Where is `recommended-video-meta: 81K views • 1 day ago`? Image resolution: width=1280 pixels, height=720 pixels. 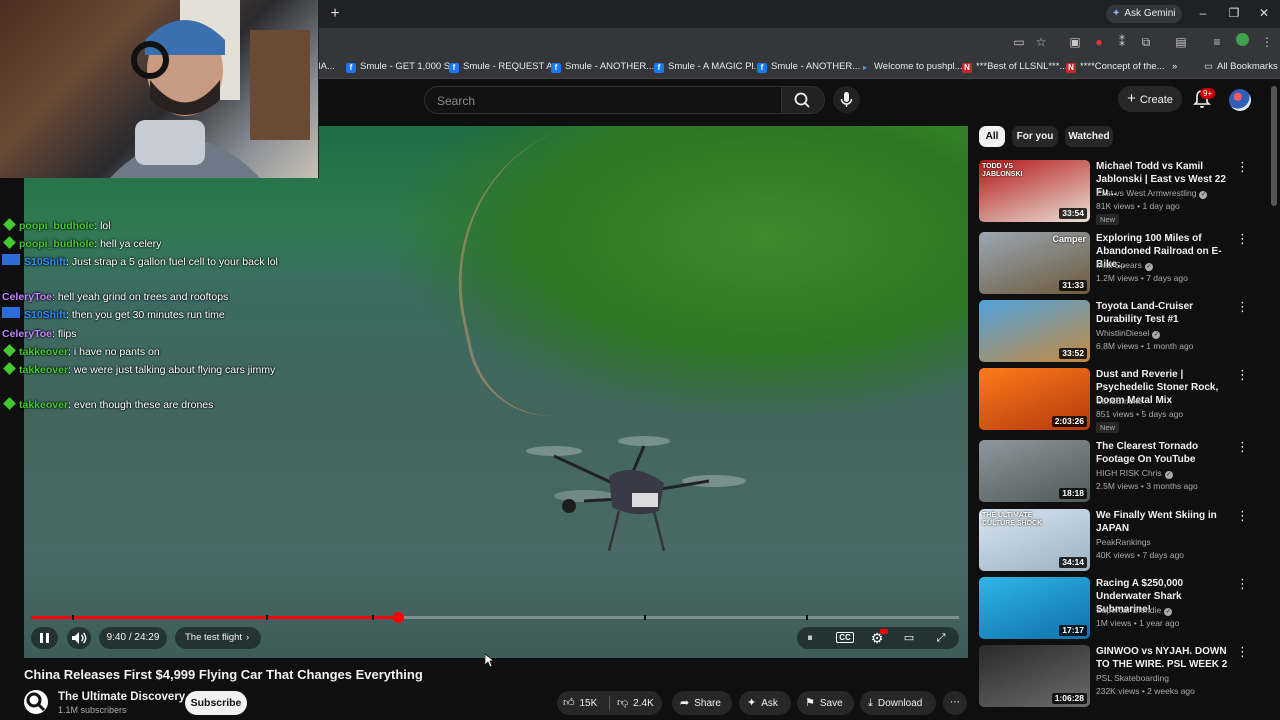
recommended-video-meta: 81K views • 1 day ago is located at coordinates (1138, 206).